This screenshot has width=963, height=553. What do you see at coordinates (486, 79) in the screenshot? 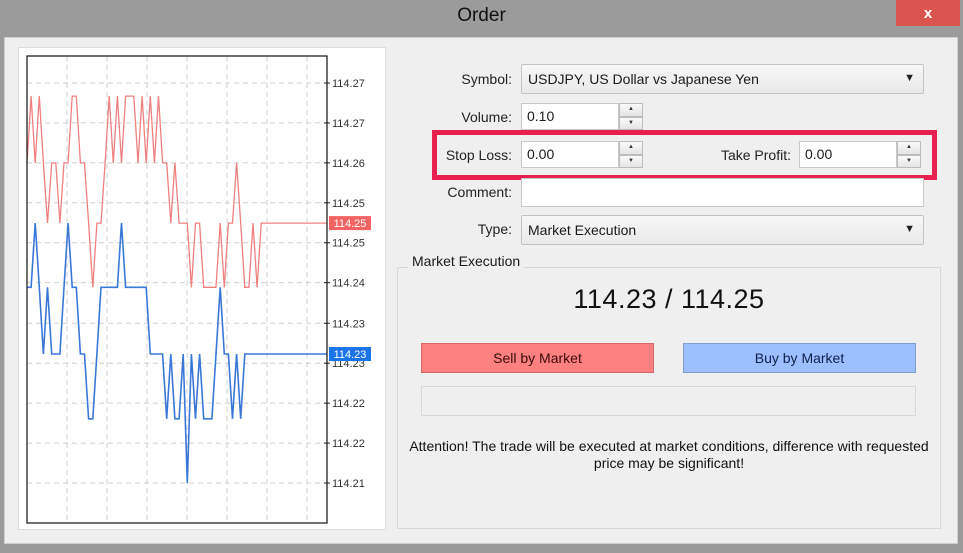
I see `symbol-label: Symbol:` at bounding box center [486, 79].